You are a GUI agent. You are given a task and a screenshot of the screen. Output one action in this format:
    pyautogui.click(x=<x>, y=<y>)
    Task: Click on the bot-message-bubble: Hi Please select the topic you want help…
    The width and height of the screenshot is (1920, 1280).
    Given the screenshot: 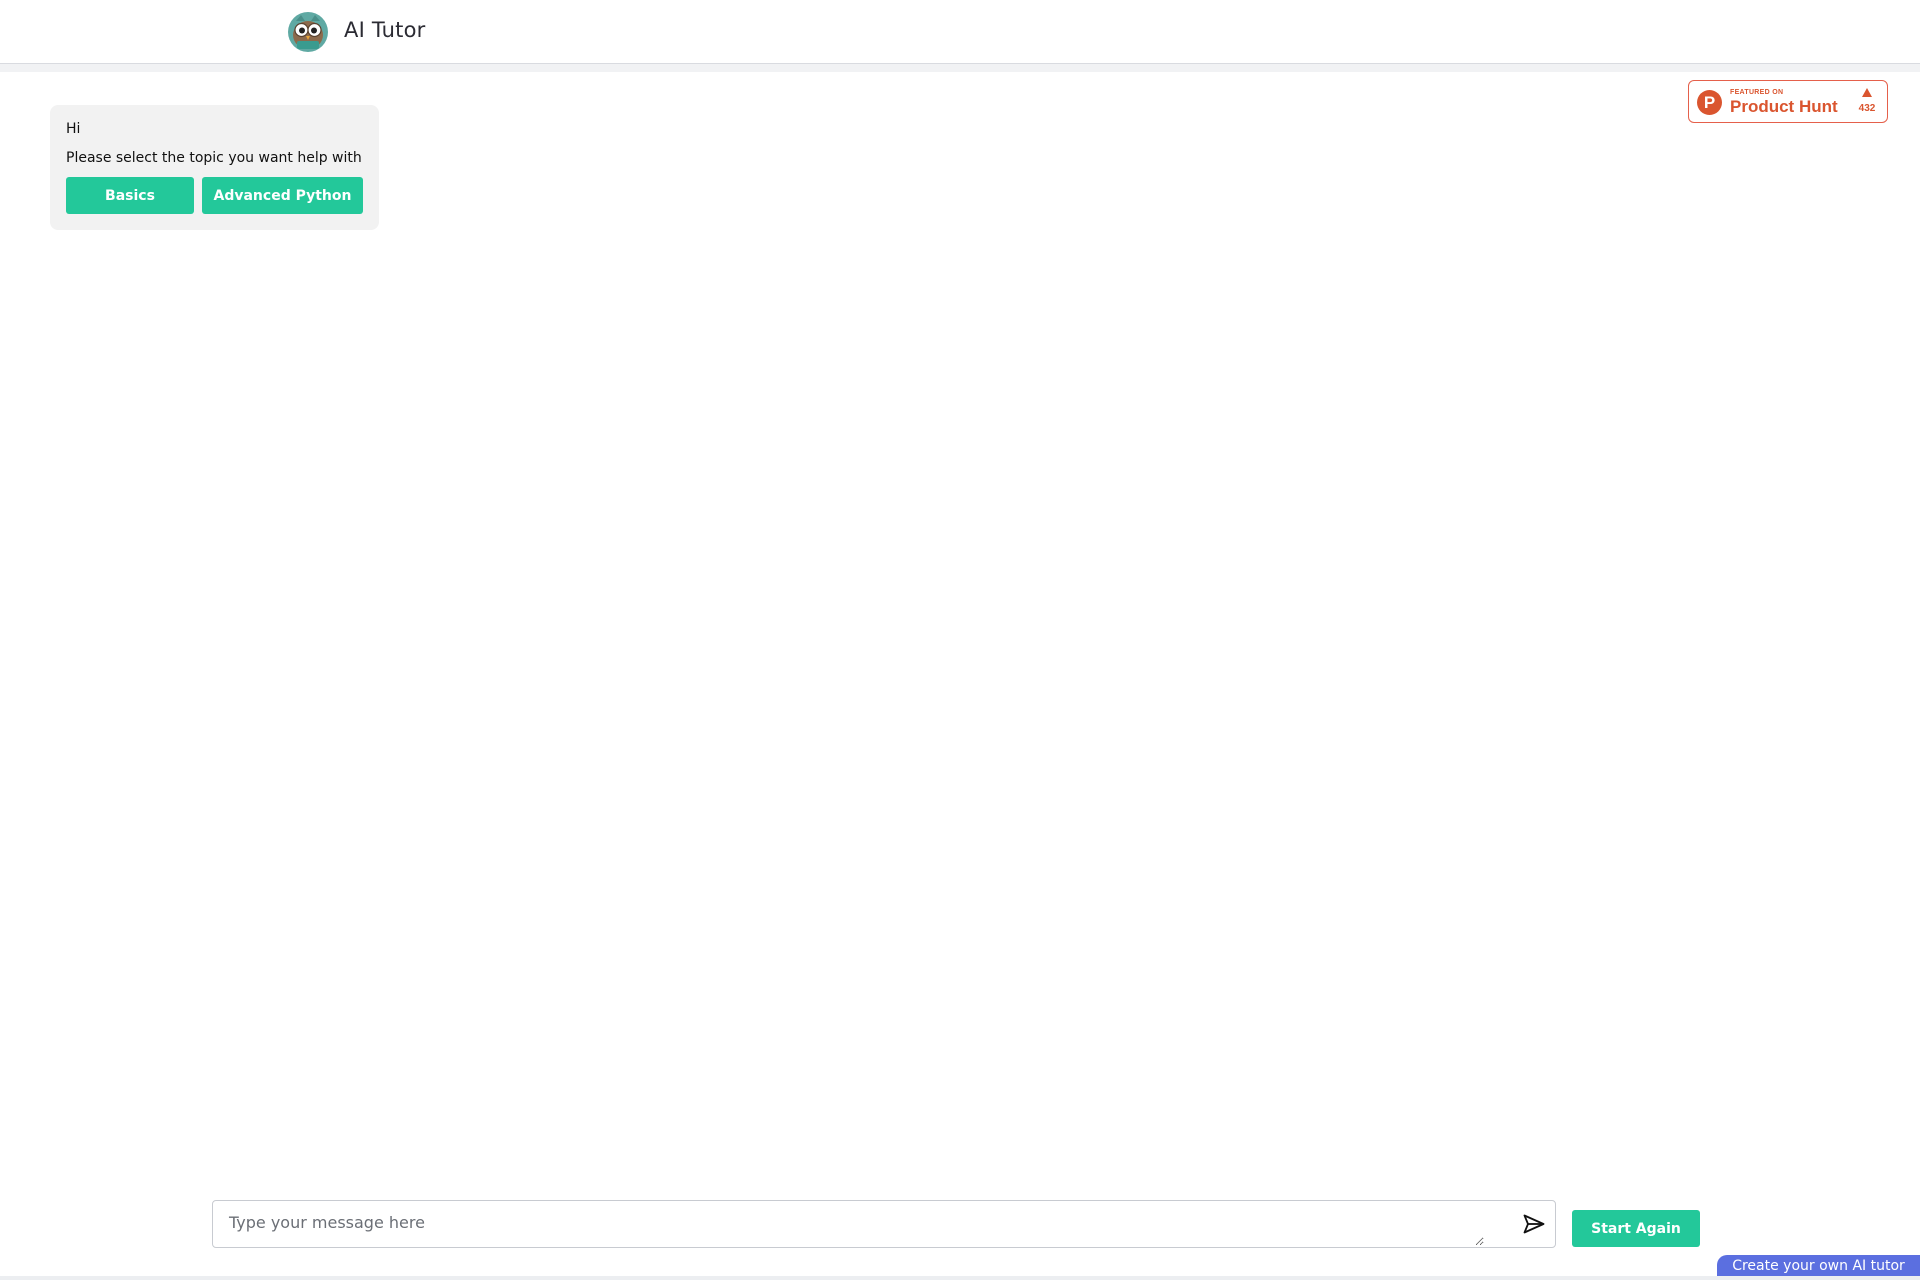 What is the action you would take?
    pyautogui.click(x=214, y=167)
    